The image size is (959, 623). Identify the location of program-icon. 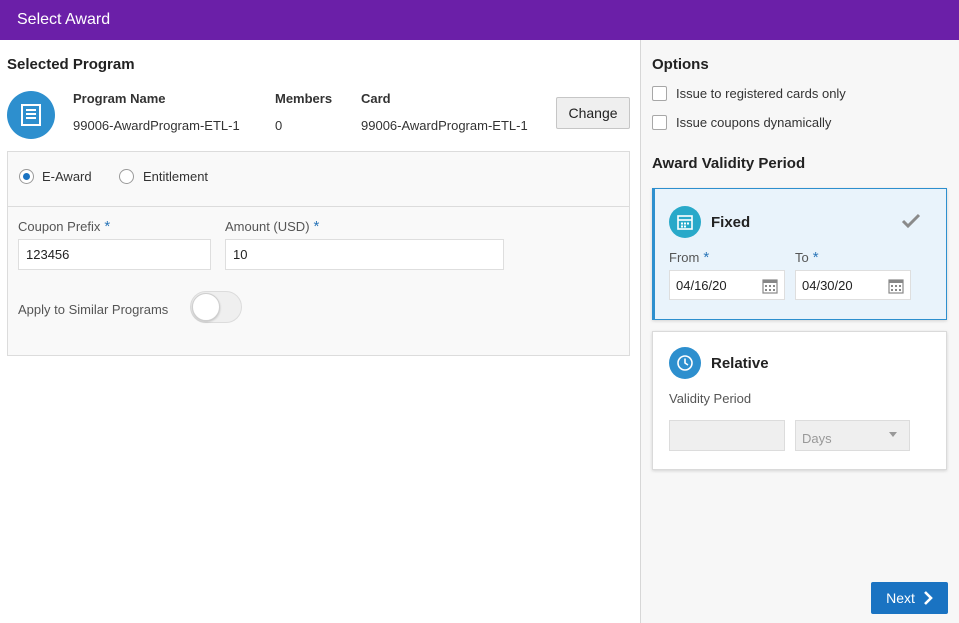
(31, 115).